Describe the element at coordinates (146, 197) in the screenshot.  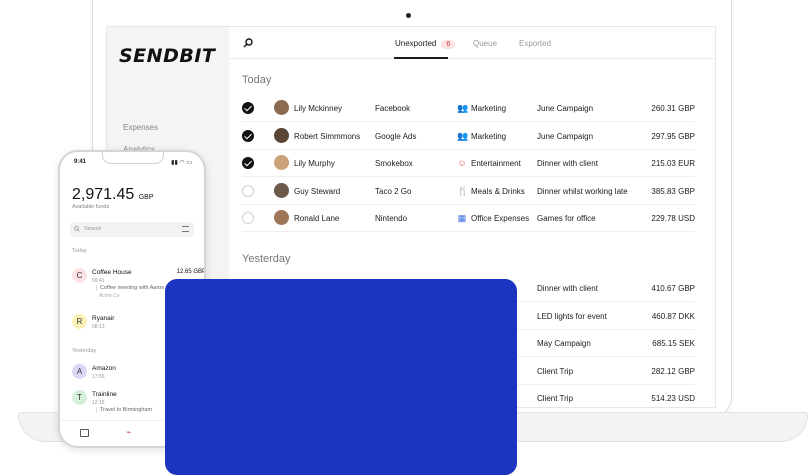
I see `balance-currency: GBP` at that location.